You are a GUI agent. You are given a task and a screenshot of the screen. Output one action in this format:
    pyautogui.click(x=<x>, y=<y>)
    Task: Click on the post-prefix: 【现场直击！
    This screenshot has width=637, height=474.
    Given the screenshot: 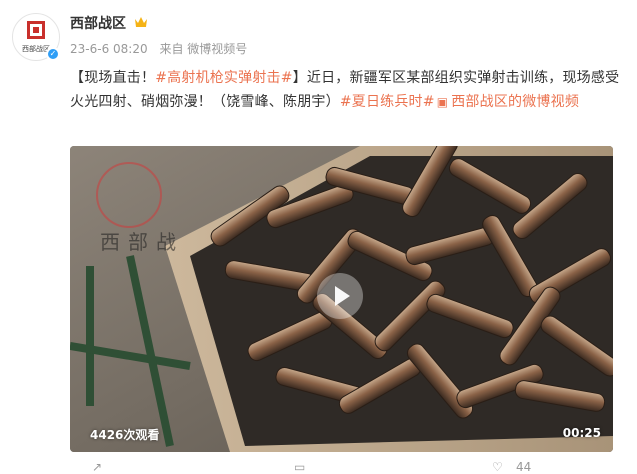 What is the action you would take?
    pyautogui.click(x=113, y=78)
    